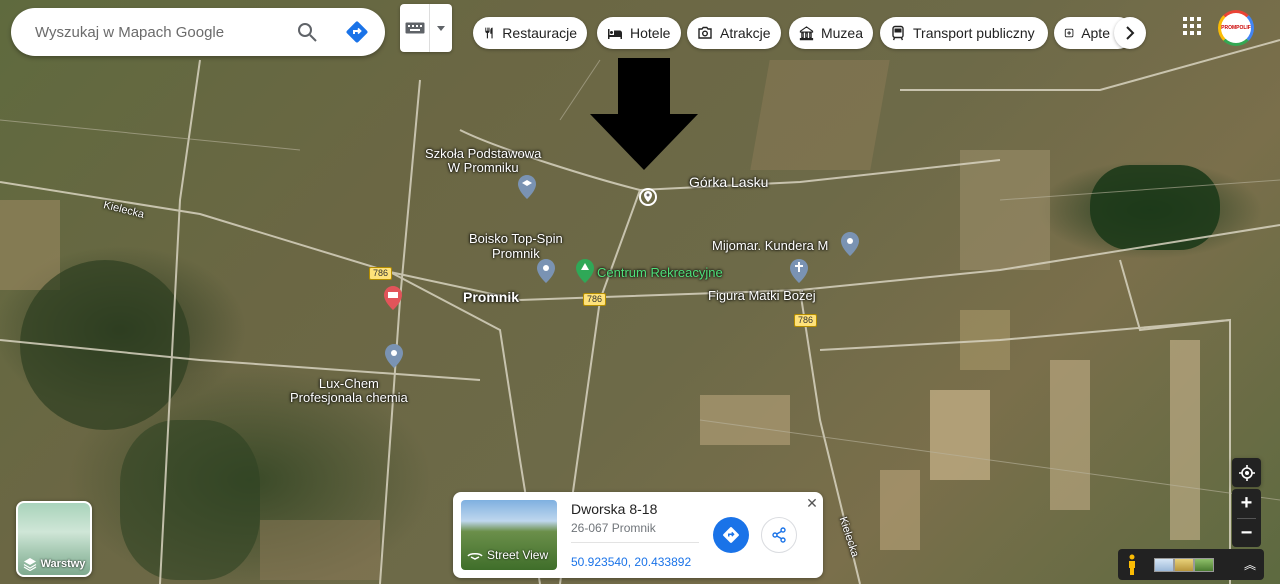  I want to click on chip-restaurants: Restauracje, so click(530, 33).